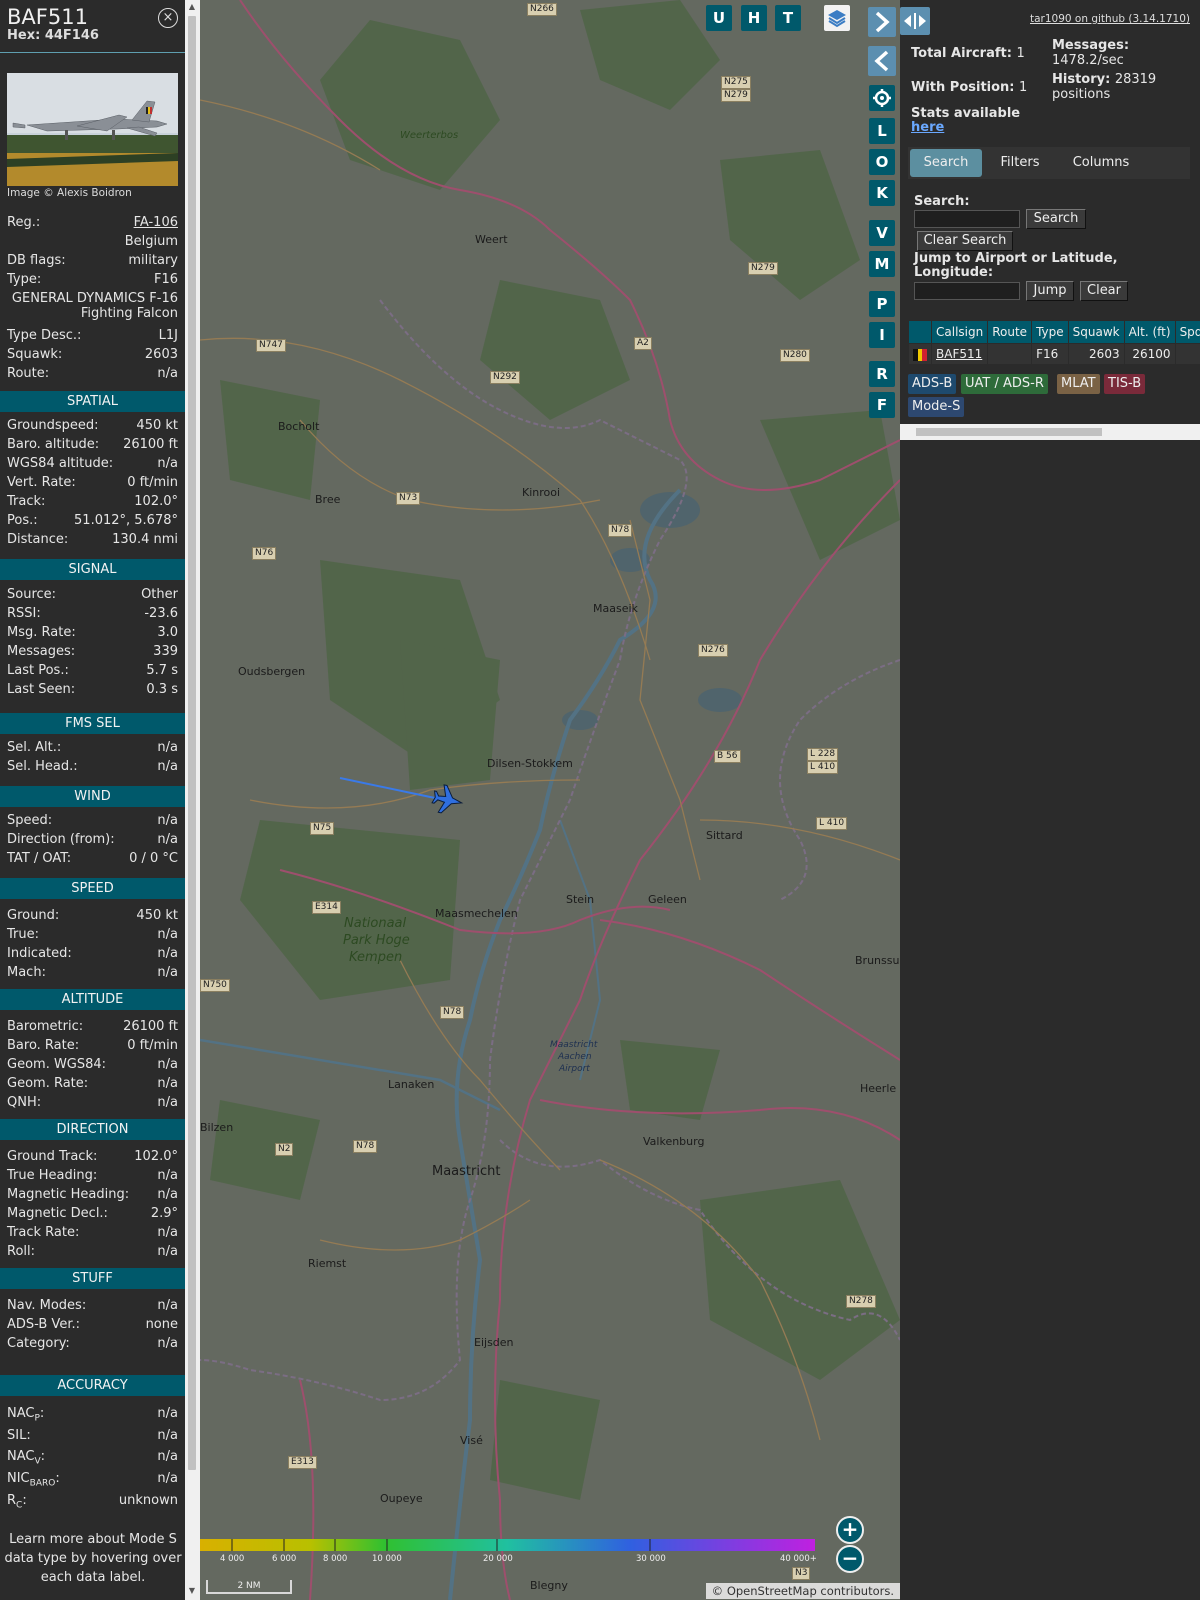 This screenshot has height=1600, width=1200. Describe the element at coordinates (882, 131) in the screenshot. I see `toggle-l-button: L` at that location.